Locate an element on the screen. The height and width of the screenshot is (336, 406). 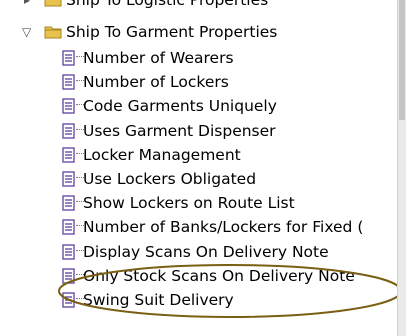
tree-node-ship-to-garment-properties: ▽ Ship To Garment Properties is located at coordinates (199, 32).